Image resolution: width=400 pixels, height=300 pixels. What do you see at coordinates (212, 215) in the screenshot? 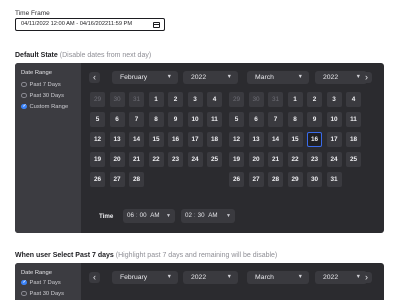
I see `end-period: AM` at bounding box center [212, 215].